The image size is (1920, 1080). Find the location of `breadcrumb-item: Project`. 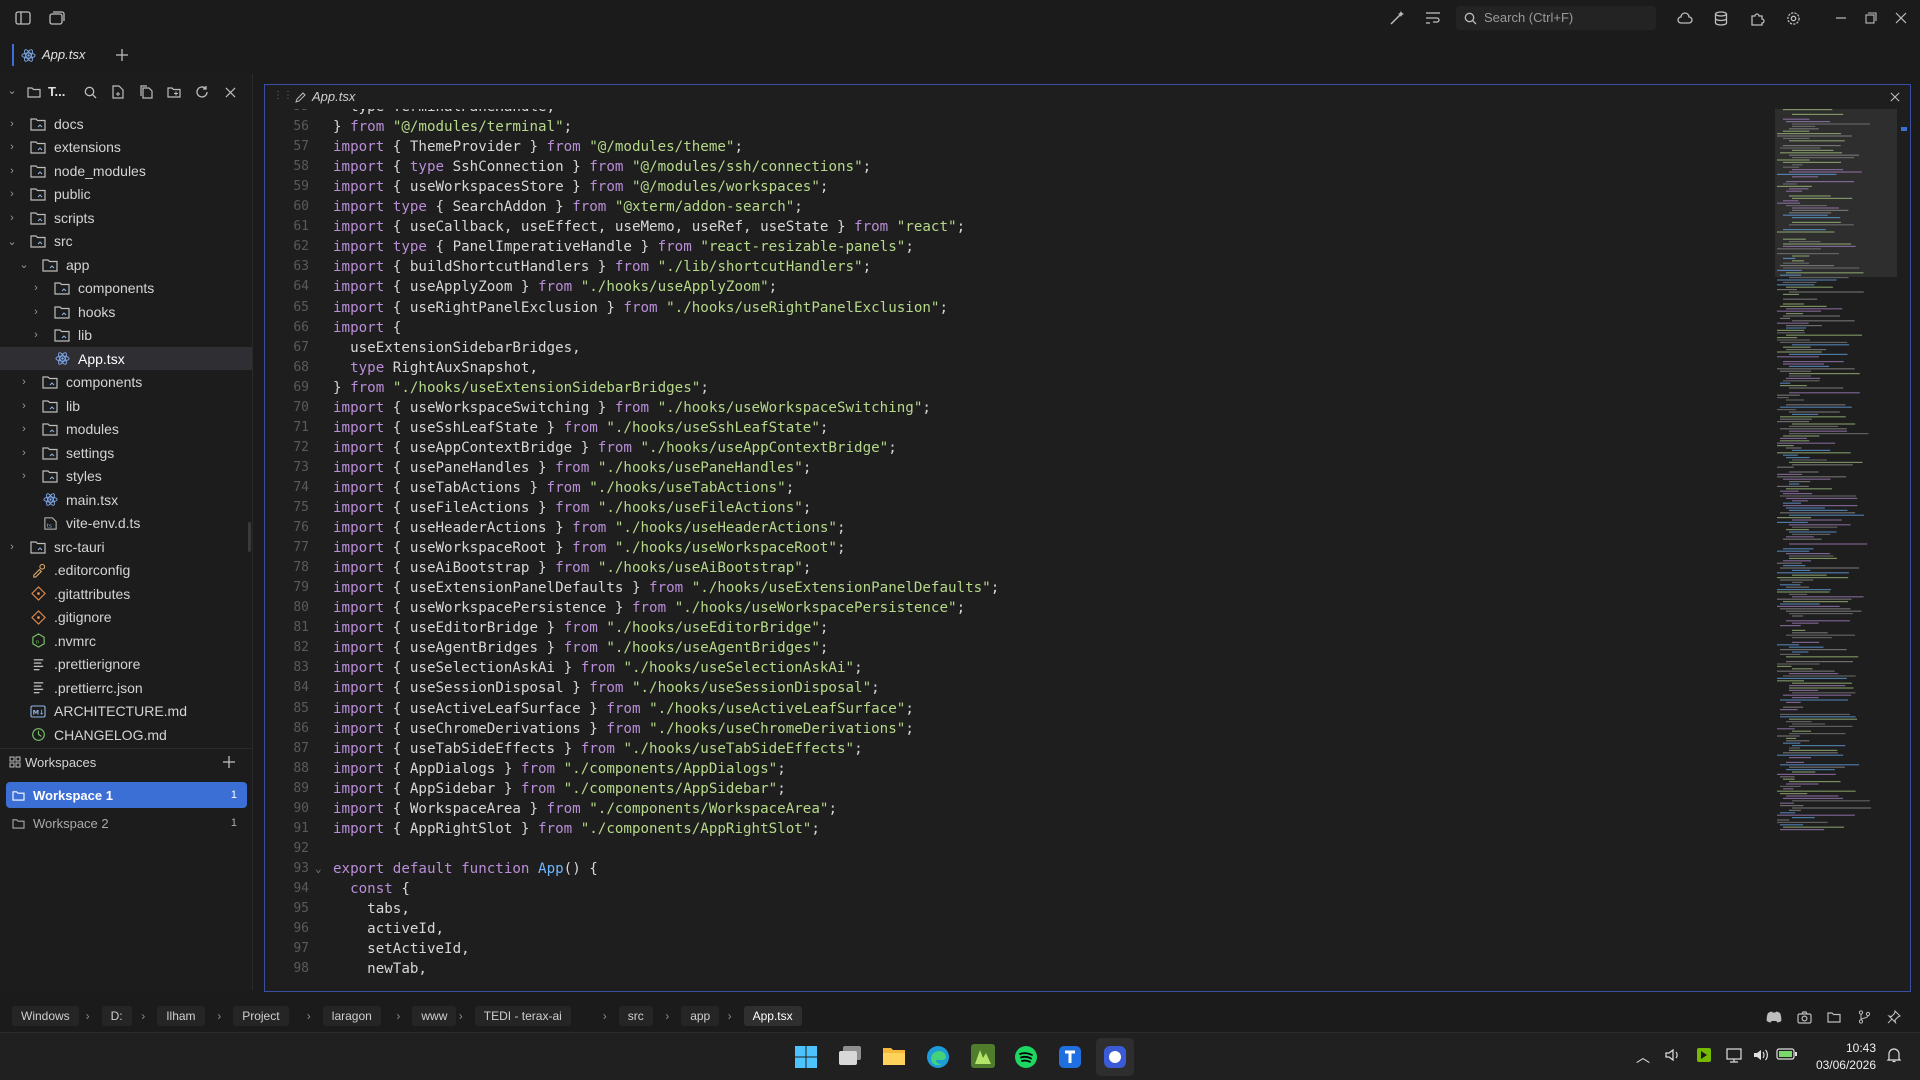

breadcrumb-item: Project is located at coordinates (261, 1016).